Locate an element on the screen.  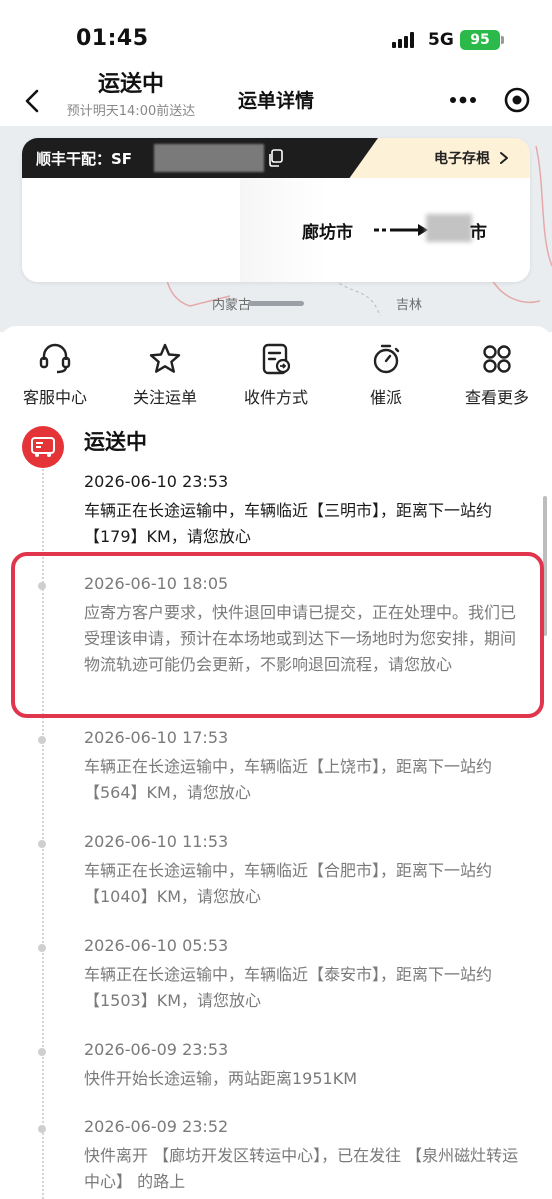
grid-more-icon is located at coordinates (497, 359).